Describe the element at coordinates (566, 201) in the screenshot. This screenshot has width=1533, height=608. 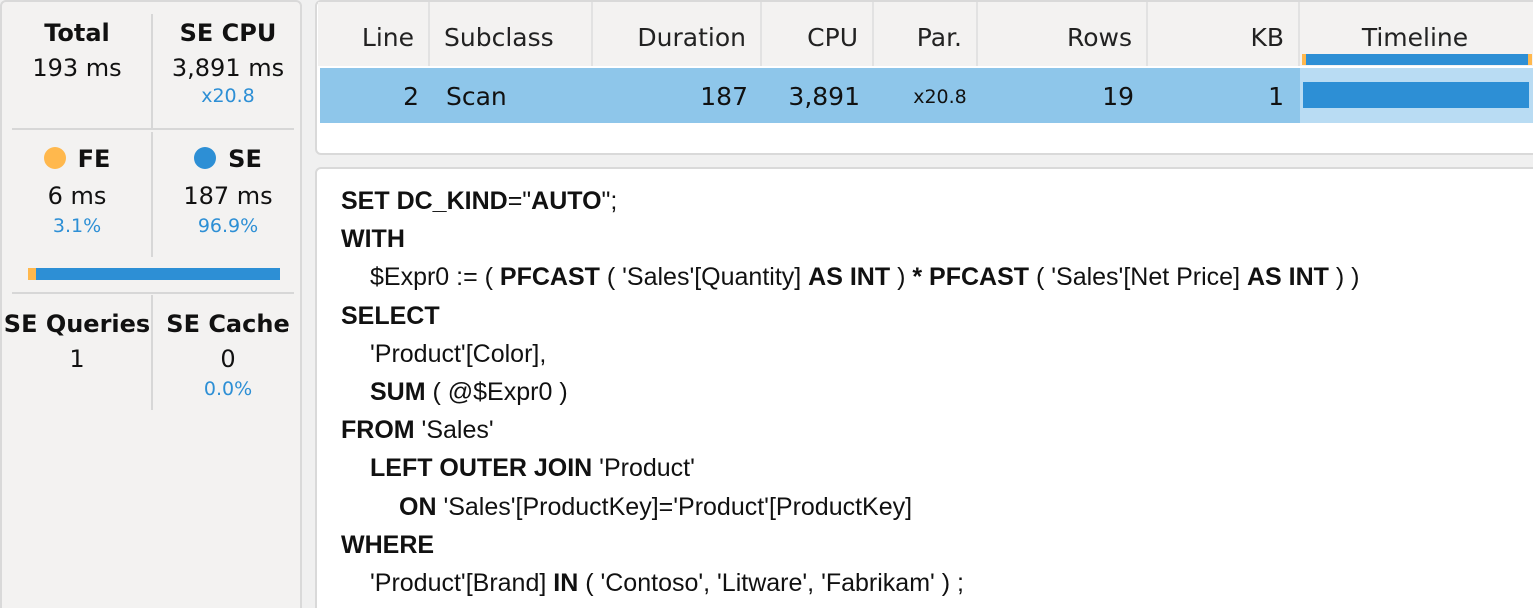
I see `query-keyword: AUTO` at that location.